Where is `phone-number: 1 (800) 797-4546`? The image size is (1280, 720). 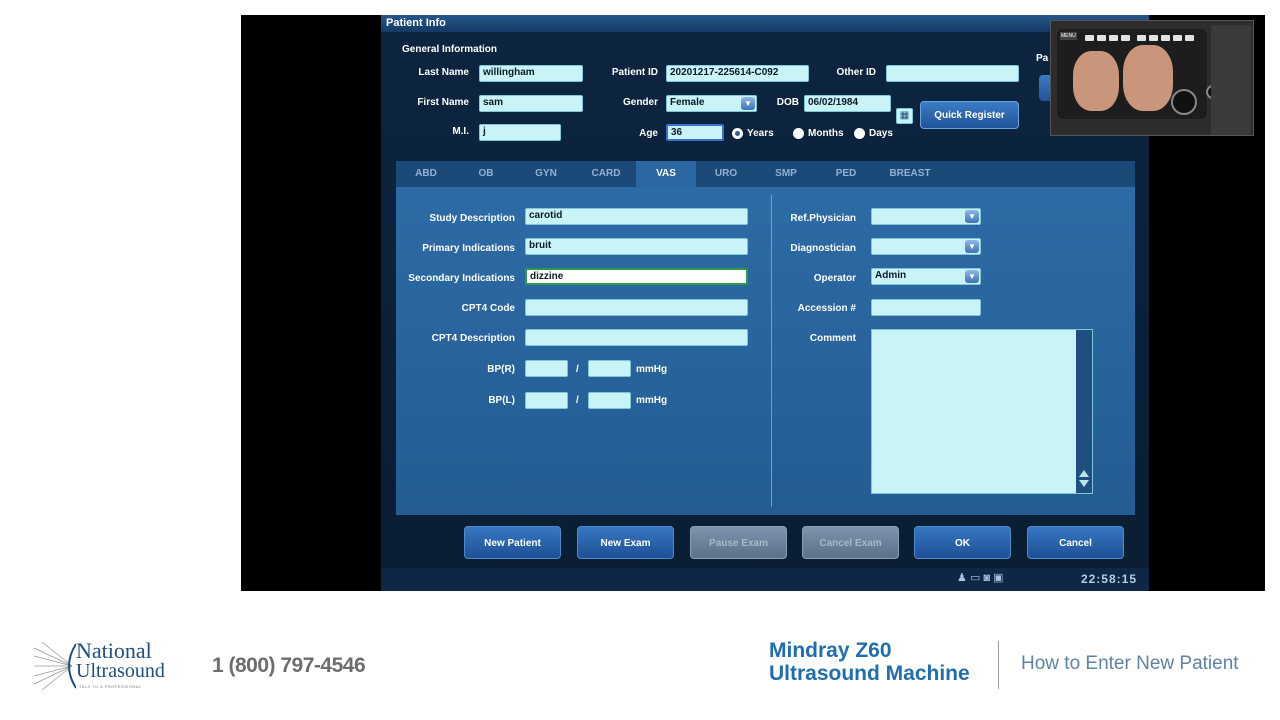
phone-number: 1 (800) 797-4546 is located at coordinates (289, 665).